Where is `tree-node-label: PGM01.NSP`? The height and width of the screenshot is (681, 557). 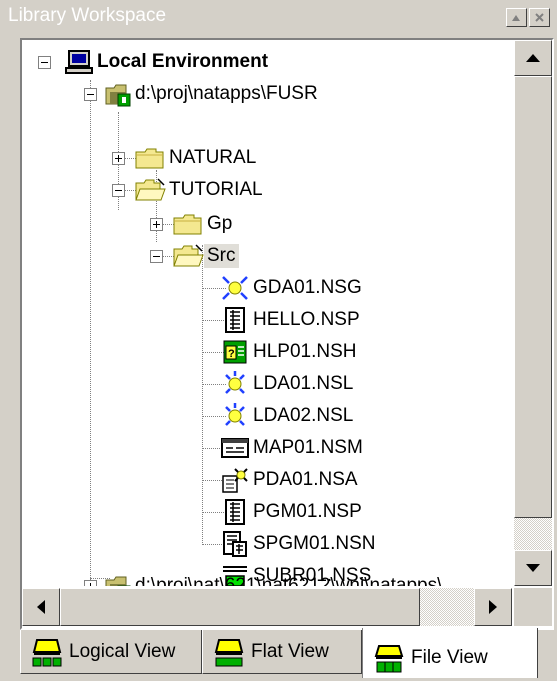 tree-node-label: PGM01.NSP is located at coordinates (307, 511).